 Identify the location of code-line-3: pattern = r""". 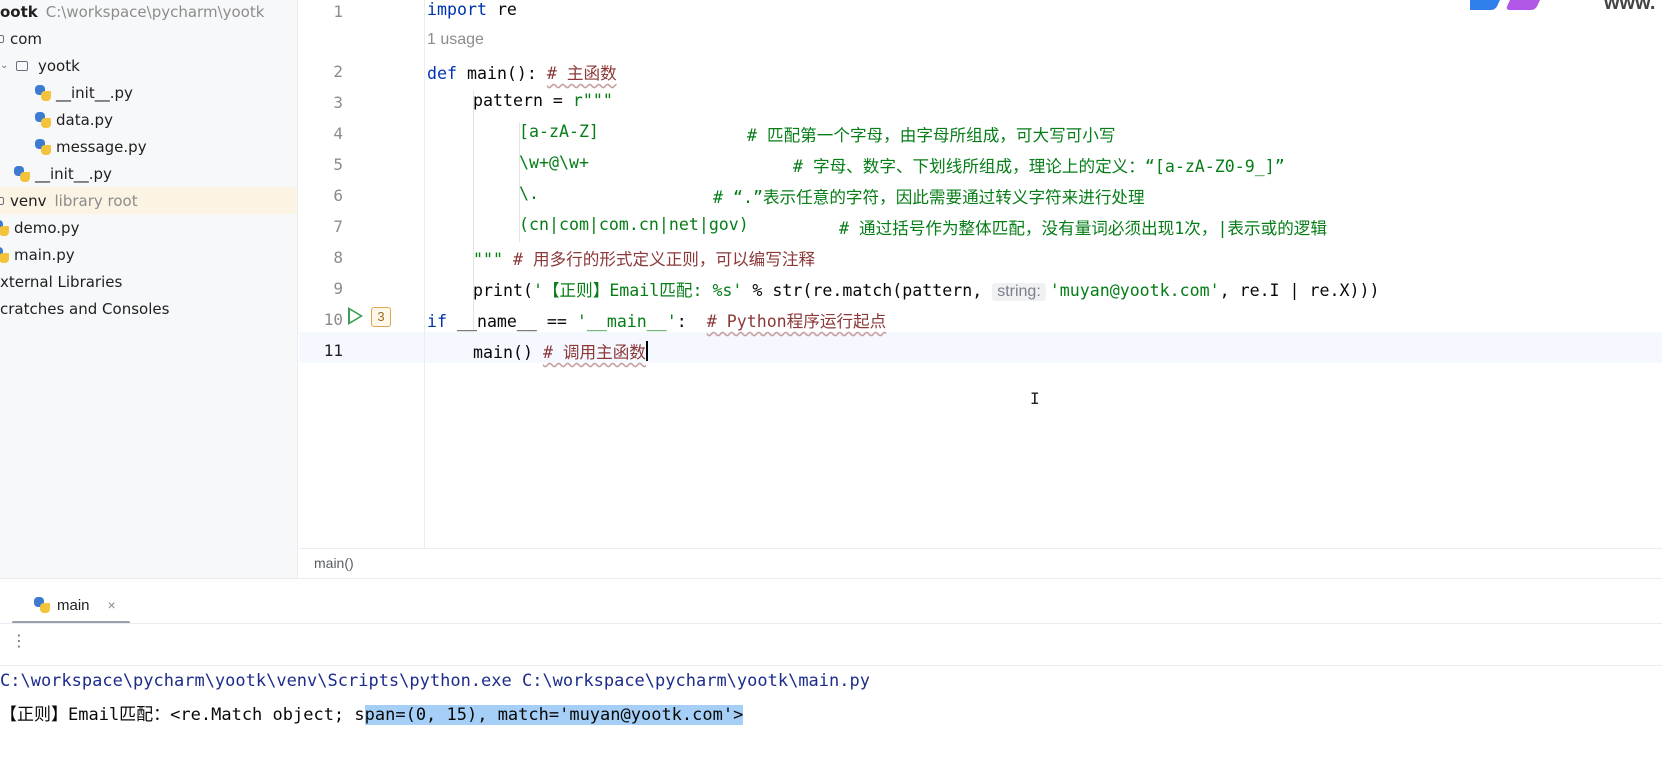
(543, 100).